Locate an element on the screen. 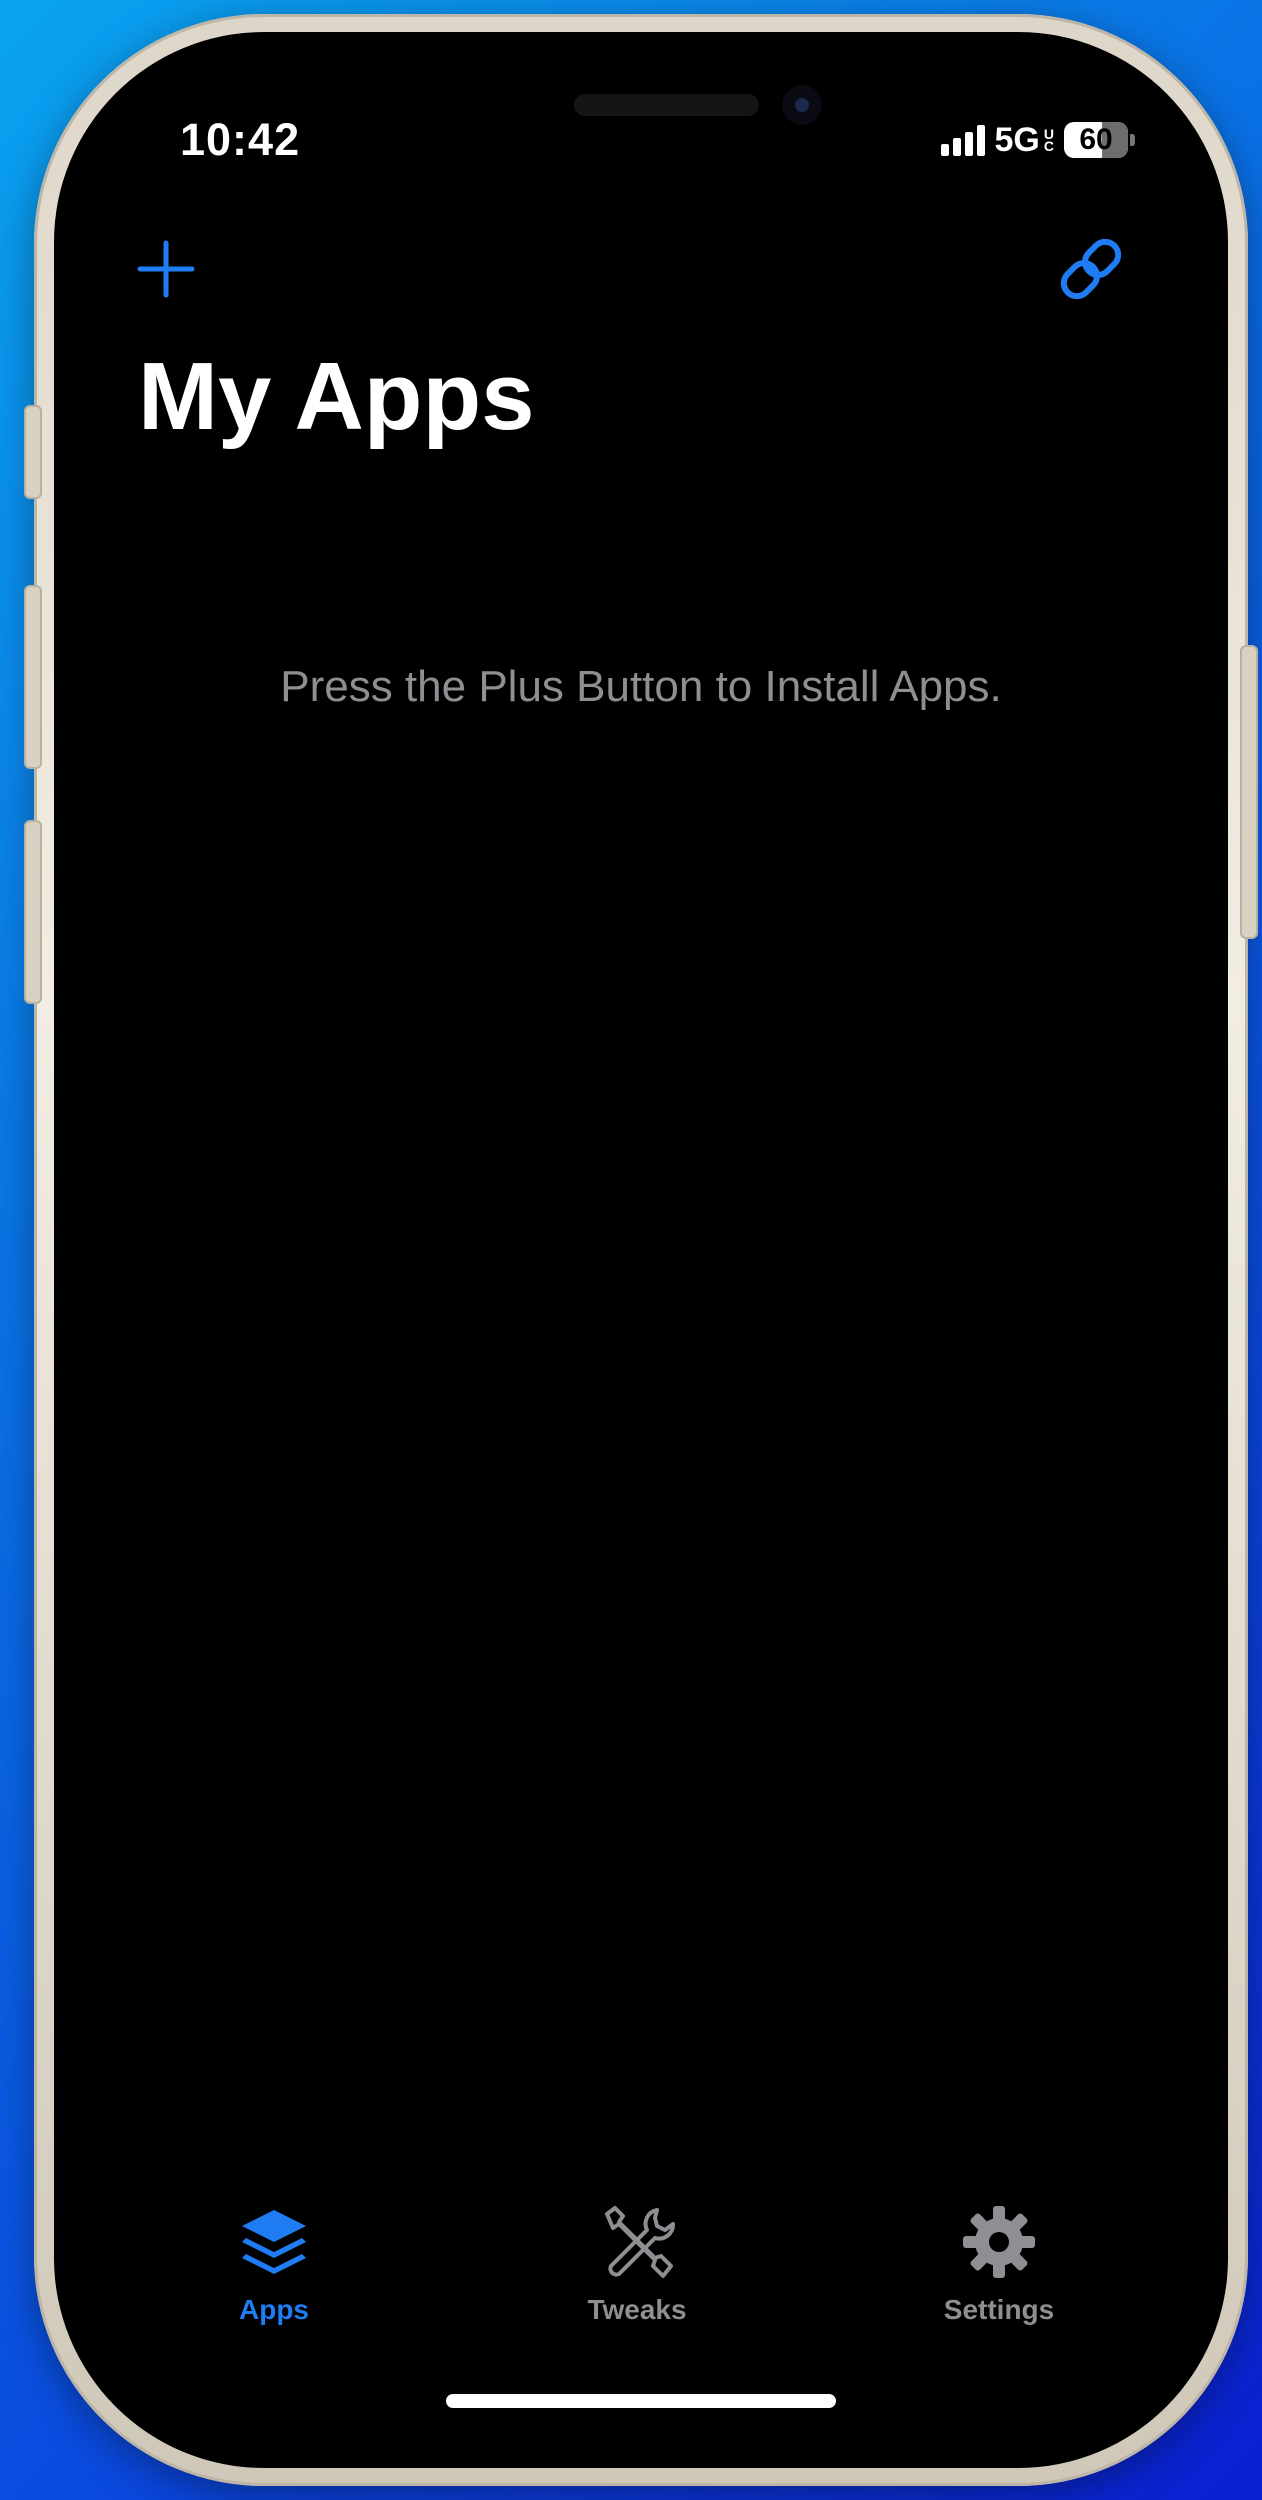 This screenshot has width=1262, height=2500. plus-icon is located at coordinates (166, 269).